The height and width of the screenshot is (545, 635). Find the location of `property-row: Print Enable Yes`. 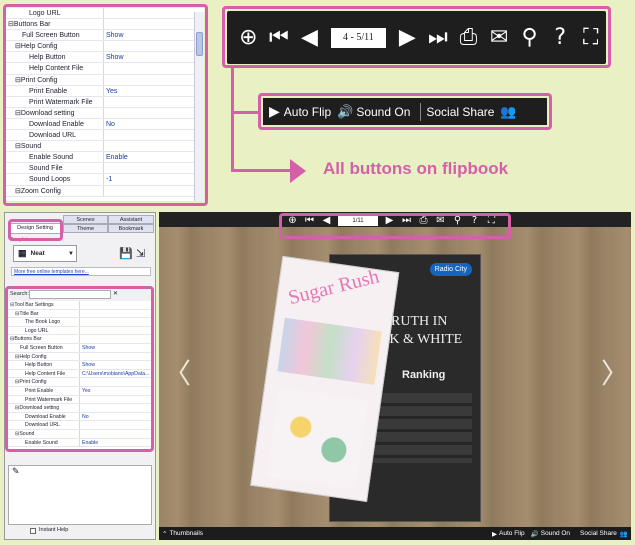

property-row: Print Enable Yes is located at coordinates (105, 91).